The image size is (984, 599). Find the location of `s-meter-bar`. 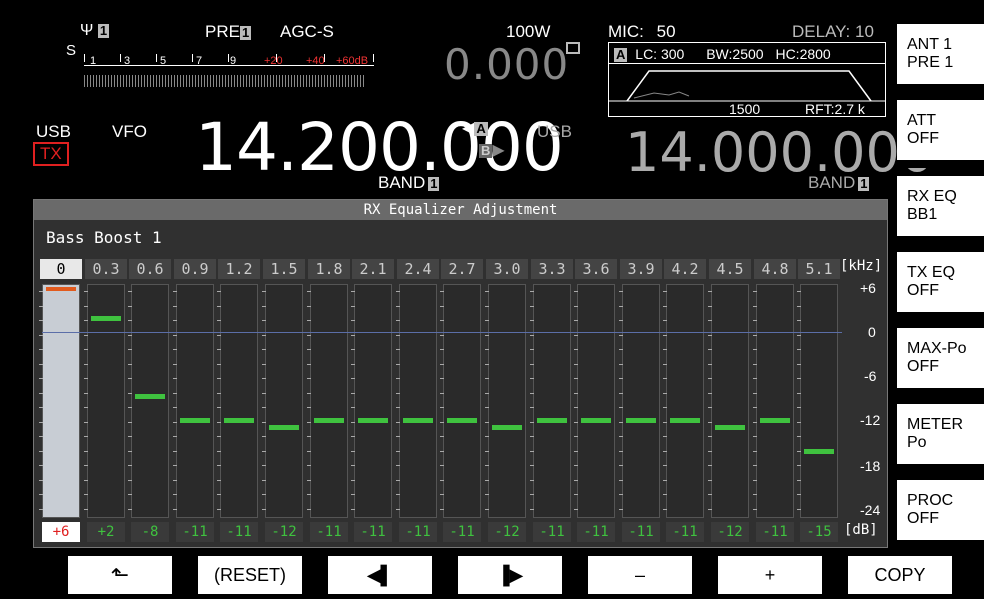

s-meter-bar is located at coordinates (224, 81).